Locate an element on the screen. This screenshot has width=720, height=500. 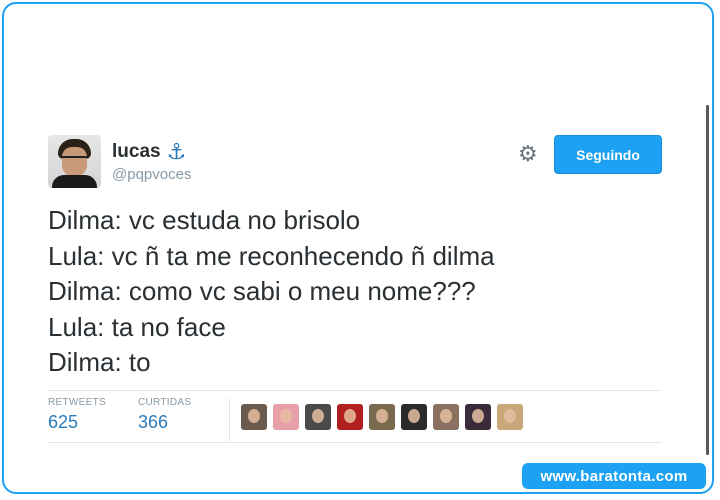
likes-count: 366 is located at coordinates (183, 422).